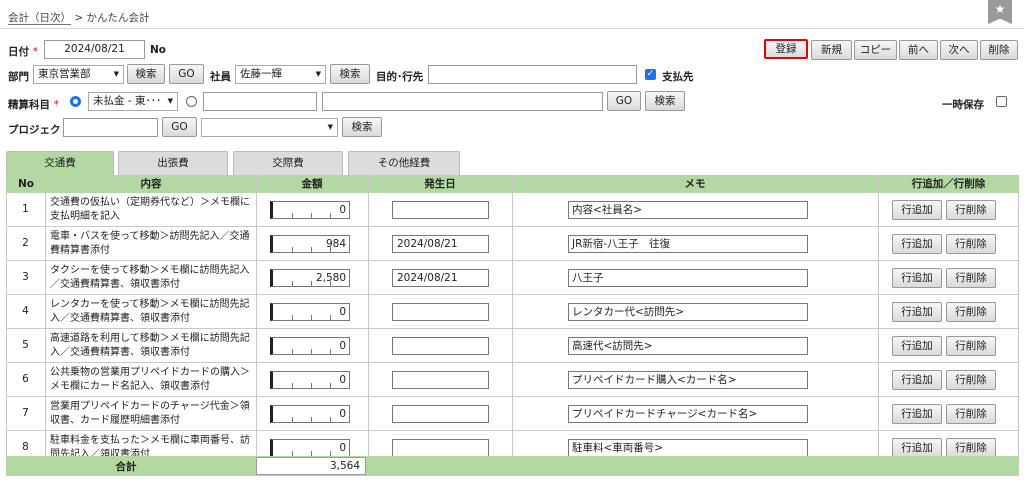  What do you see at coordinates (150, 379) in the screenshot?
I see `row-description: 公共乗物の営業用プリペイドカードの購入＞メモ欄にカード名記入、領収書添付` at bounding box center [150, 379].